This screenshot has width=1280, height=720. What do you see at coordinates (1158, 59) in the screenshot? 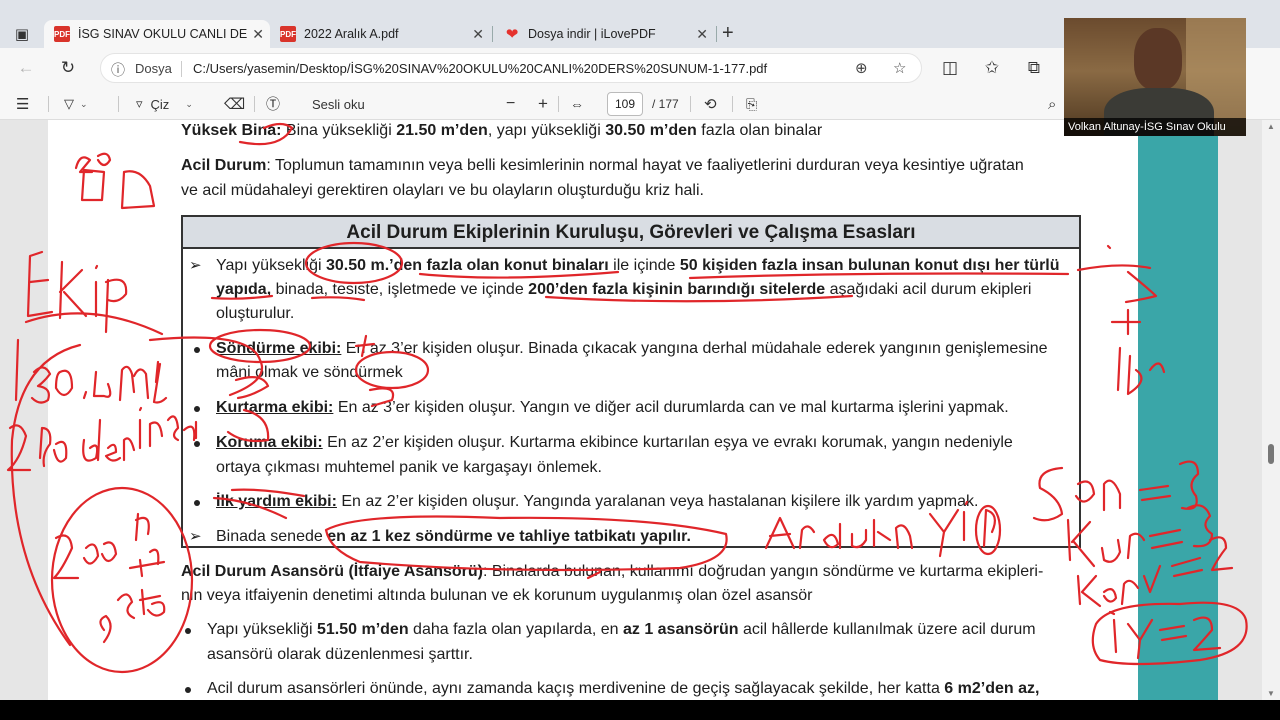
I see `presenter-head` at bounding box center [1158, 59].